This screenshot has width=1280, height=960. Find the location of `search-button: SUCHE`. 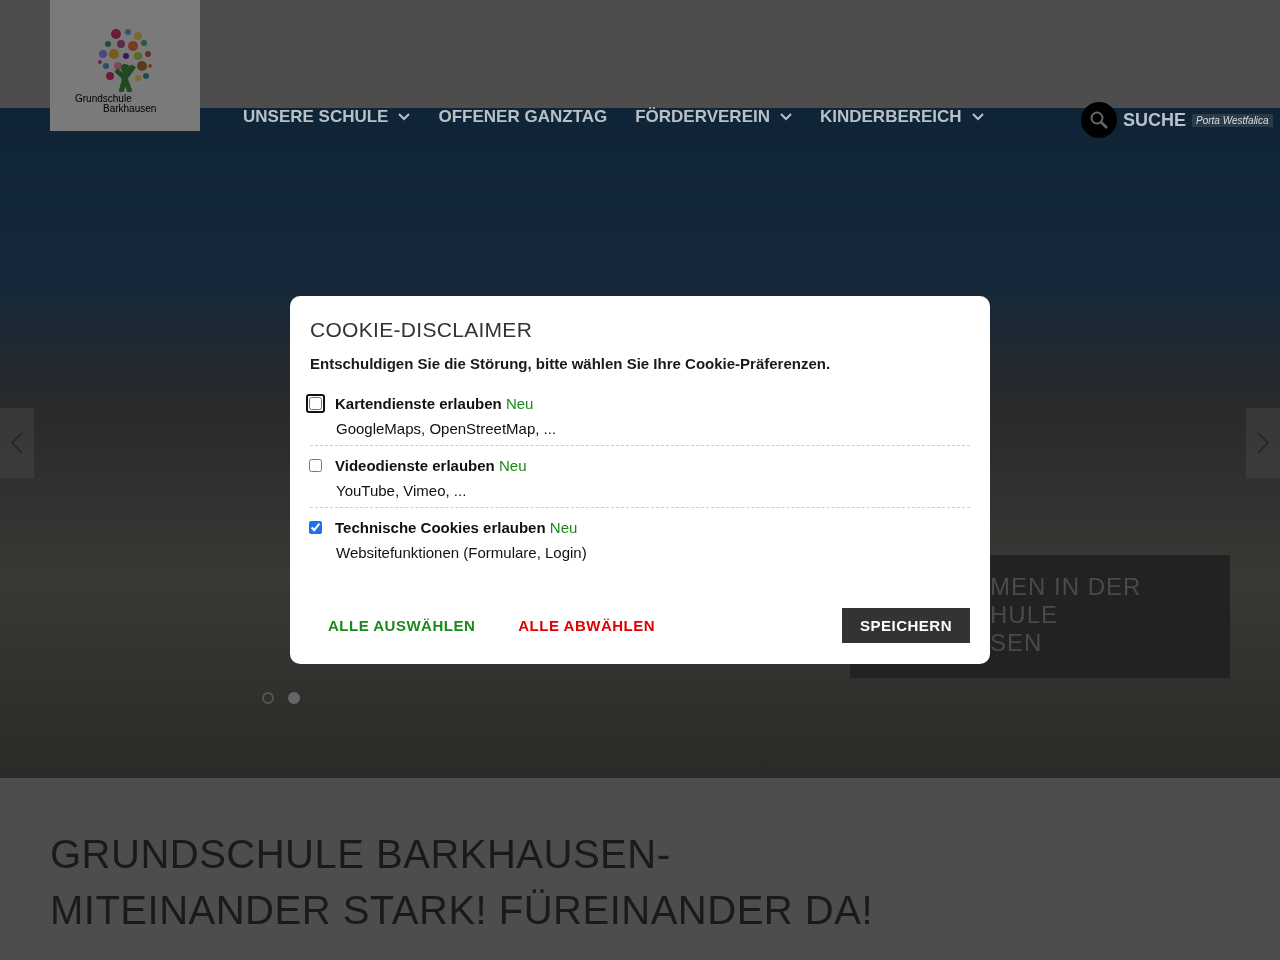

search-button: SUCHE is located at coordinates (1133, 120).